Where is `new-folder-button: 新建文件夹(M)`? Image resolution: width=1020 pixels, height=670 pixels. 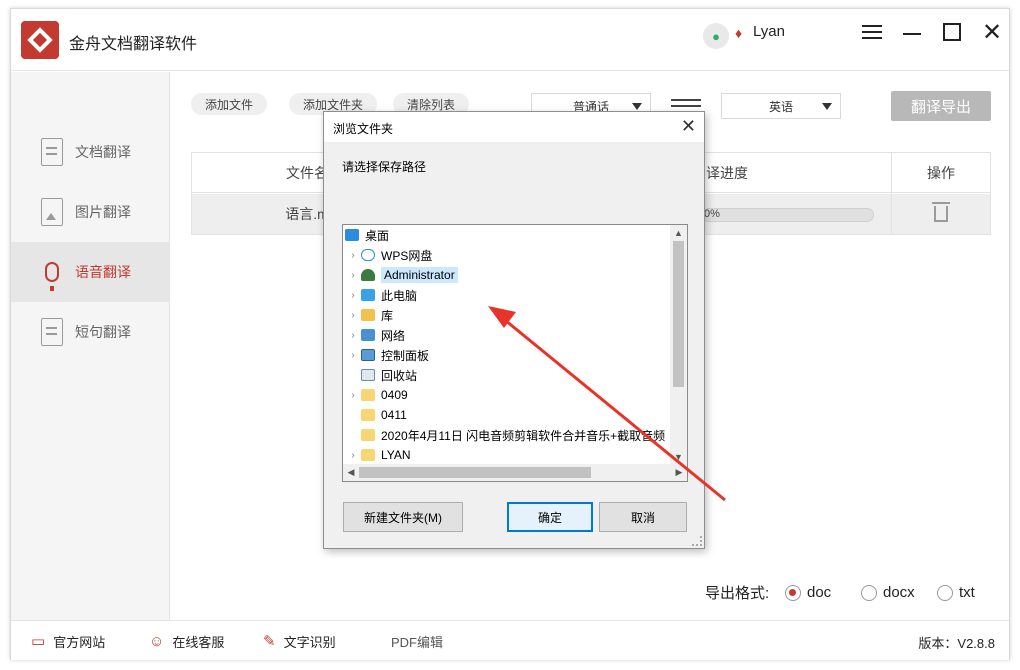
new-folder-button: 新建文件夹(M) is located at coordinates (403, 517).